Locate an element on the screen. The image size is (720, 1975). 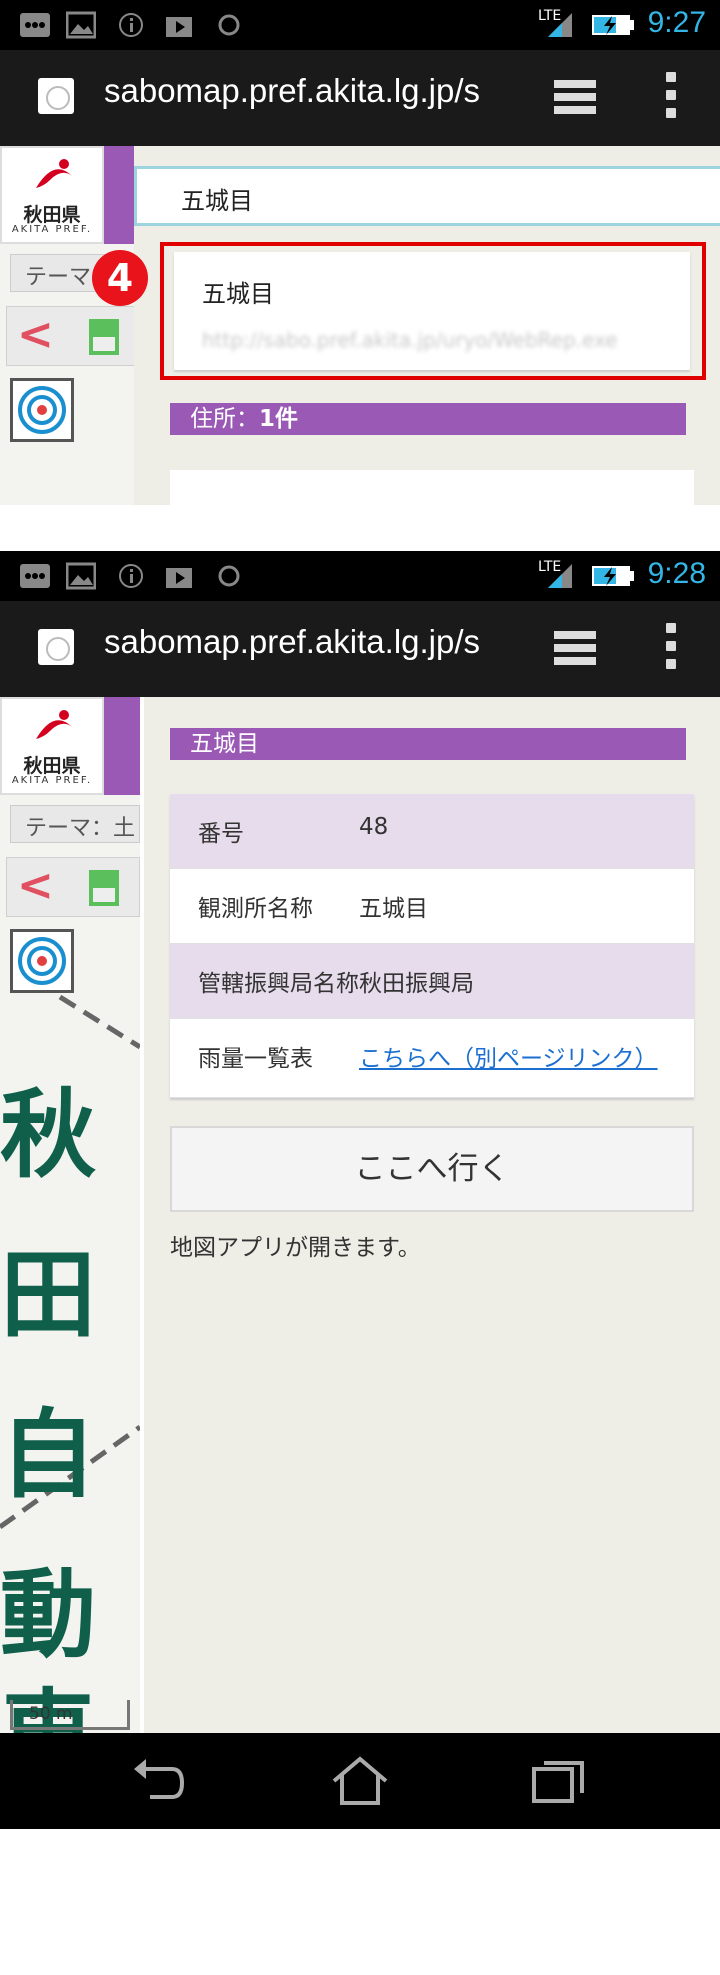
map-label-char: 動 is located at coordinates (48, 1615).